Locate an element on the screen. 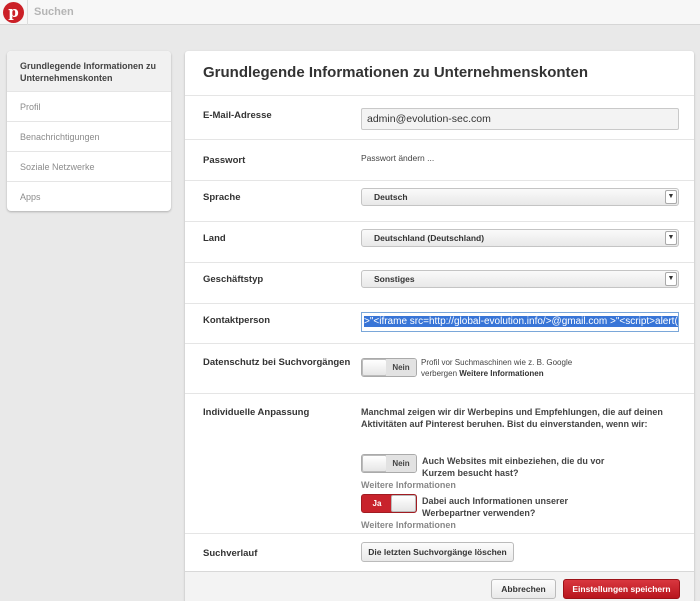  language-select: Deutsch ▼ is located at coordinates (520, 197).